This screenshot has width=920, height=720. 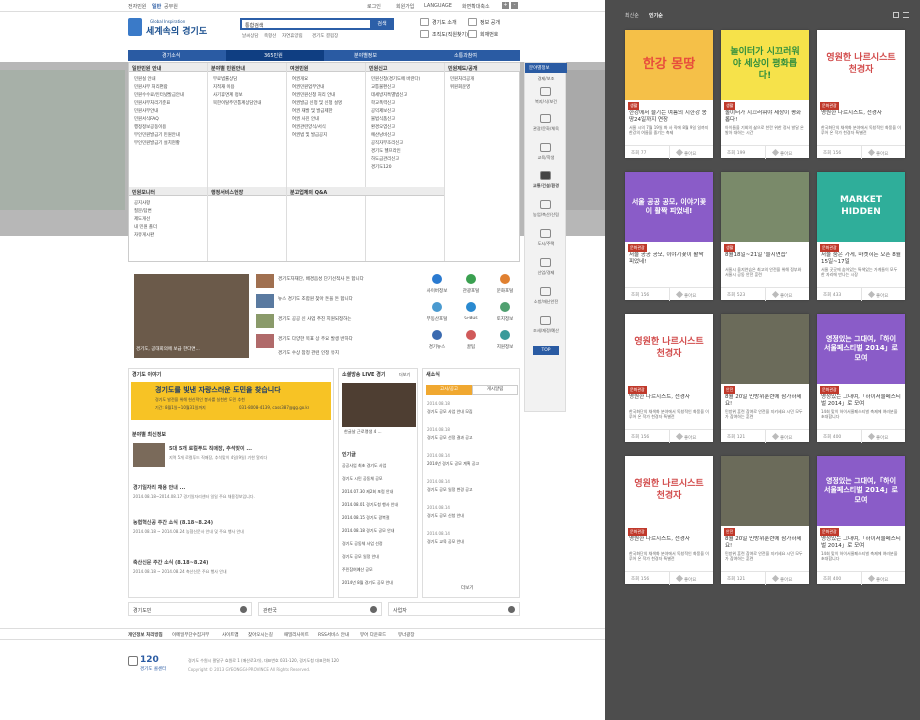 What do you see at coordinates (472, 542) in the screenshot?
I see `notice-item: 경기도 교육 공모 안내` at bounding box center [472, 542].